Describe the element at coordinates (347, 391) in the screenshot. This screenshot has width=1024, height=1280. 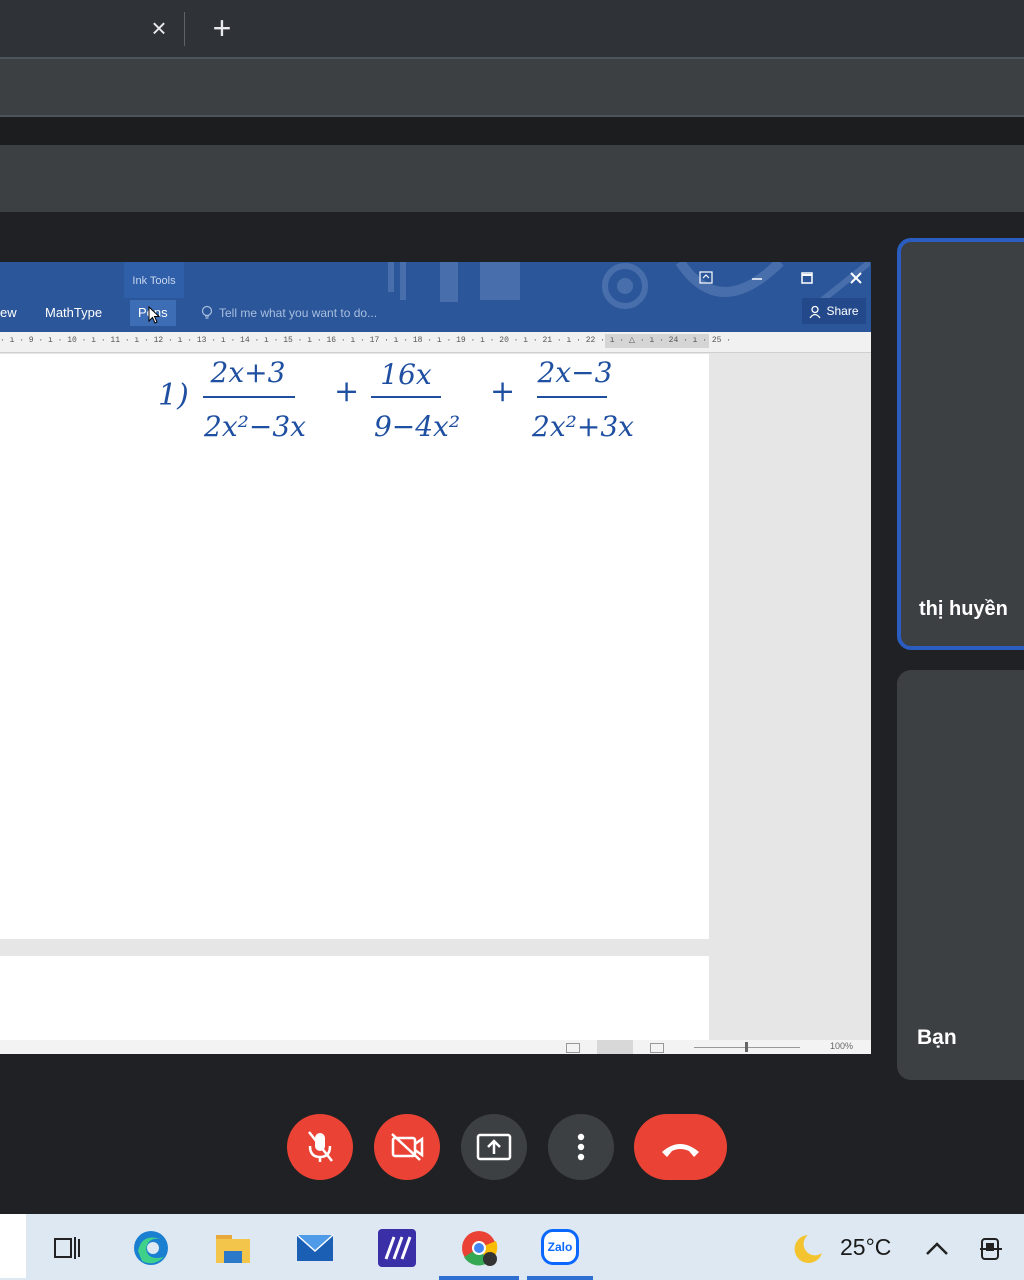
I see `plus-operator-1: +` at that location.